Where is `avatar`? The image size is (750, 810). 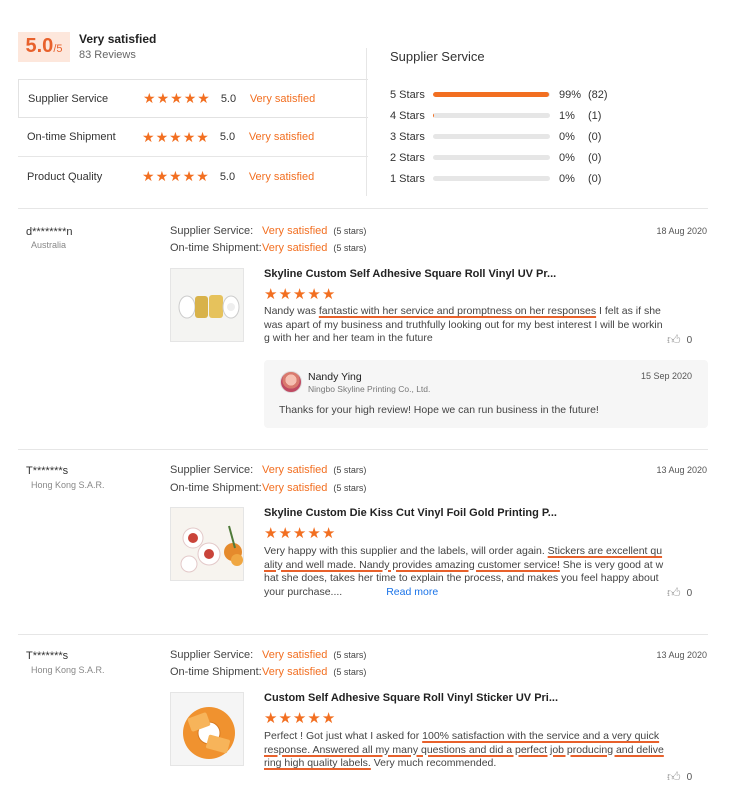
avatar is located at coordinates (291, 382).